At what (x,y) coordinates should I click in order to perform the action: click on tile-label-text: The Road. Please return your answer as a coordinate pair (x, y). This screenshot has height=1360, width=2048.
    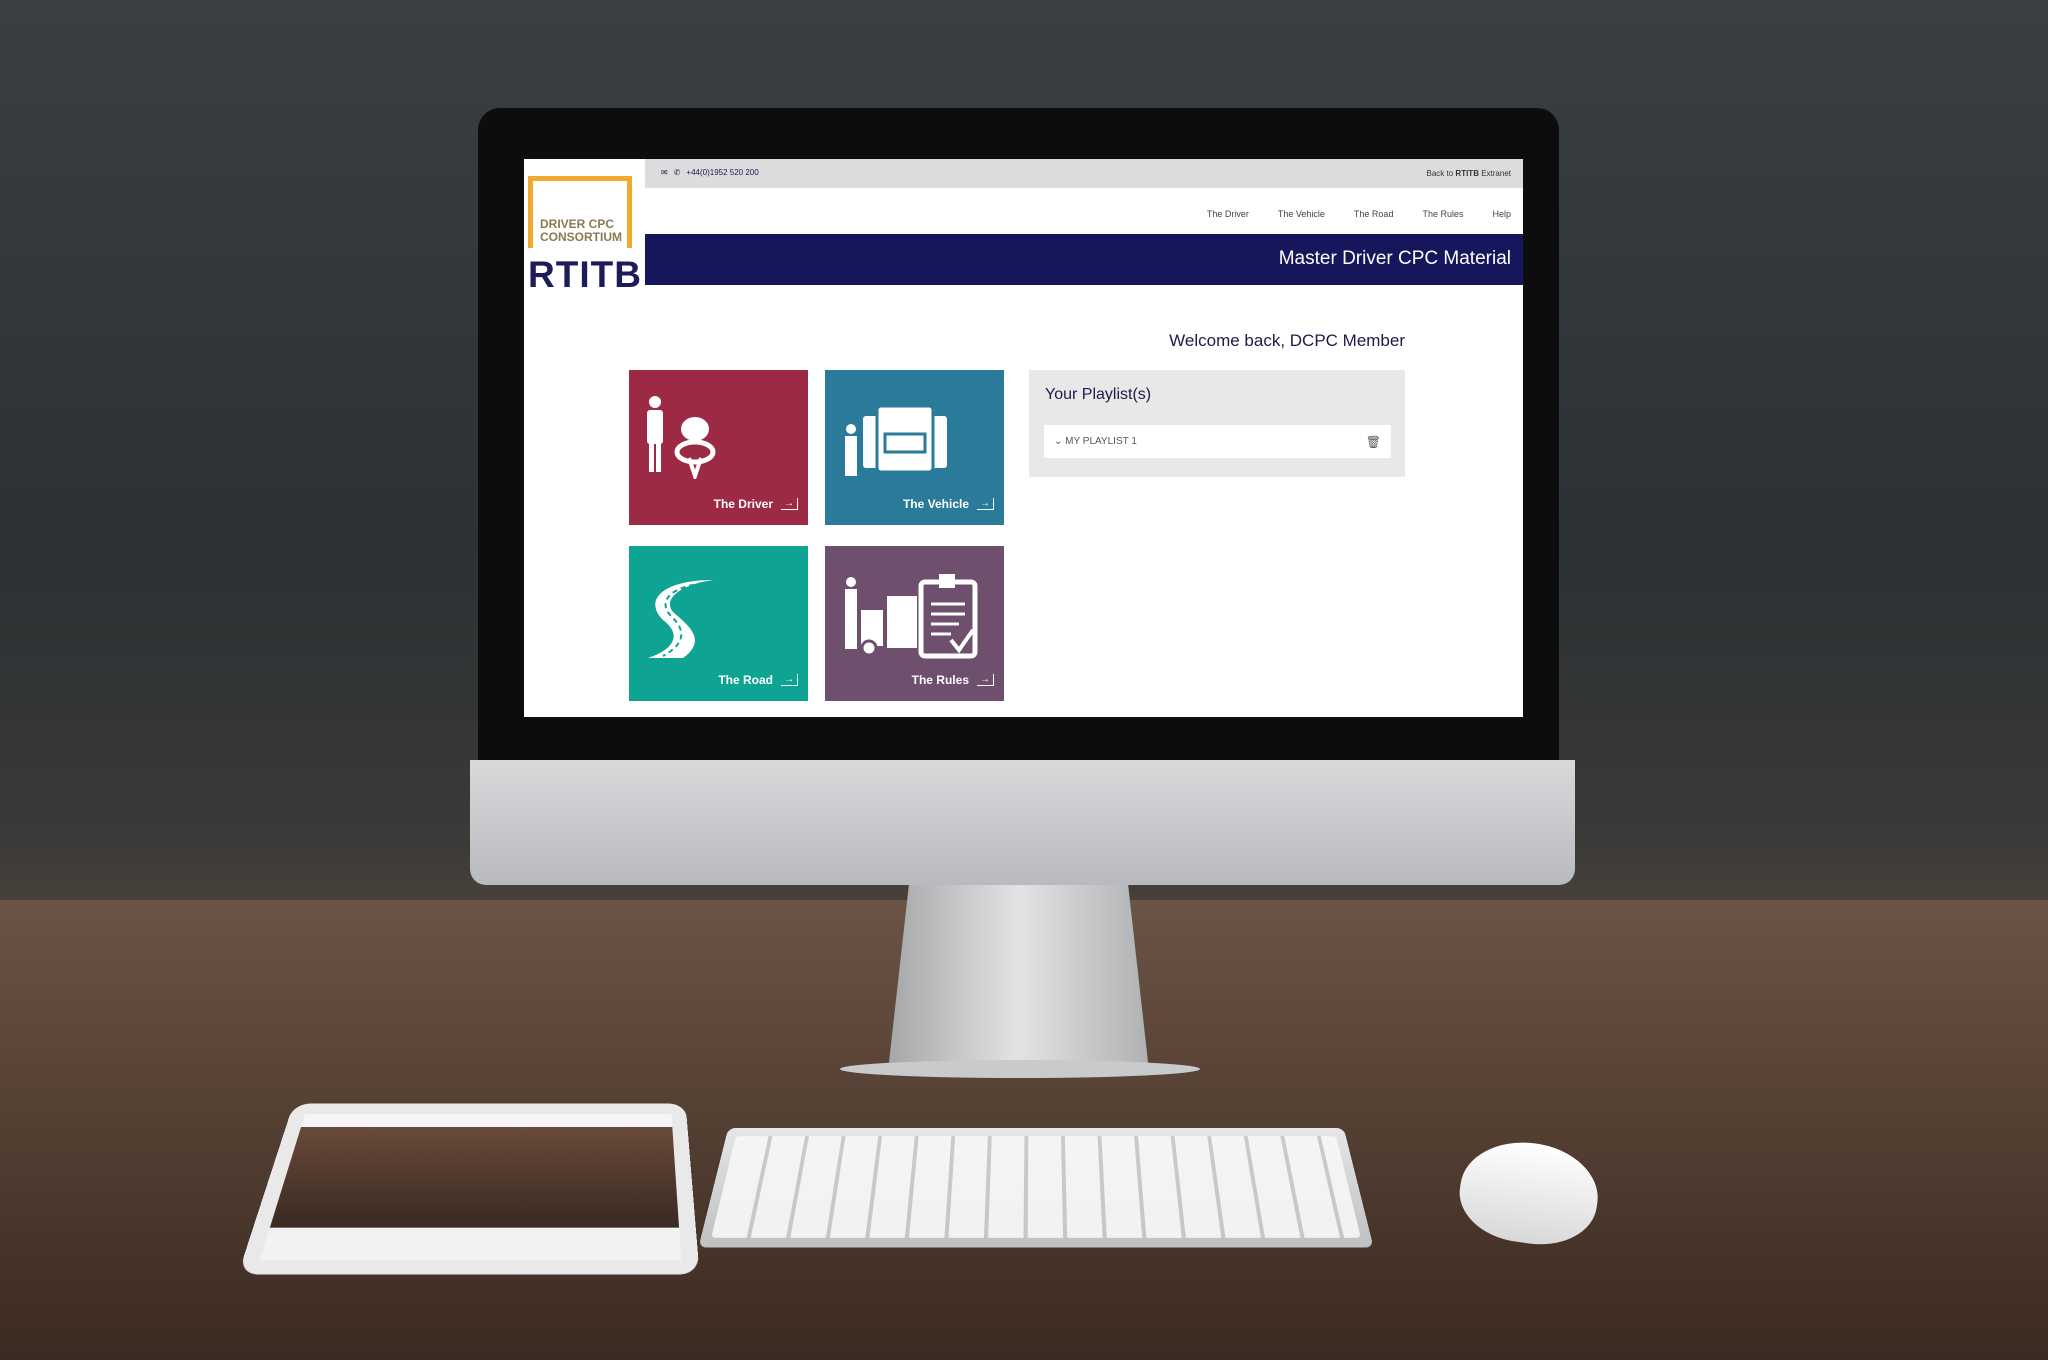
    Looking at the image, I should click on (745, 680).